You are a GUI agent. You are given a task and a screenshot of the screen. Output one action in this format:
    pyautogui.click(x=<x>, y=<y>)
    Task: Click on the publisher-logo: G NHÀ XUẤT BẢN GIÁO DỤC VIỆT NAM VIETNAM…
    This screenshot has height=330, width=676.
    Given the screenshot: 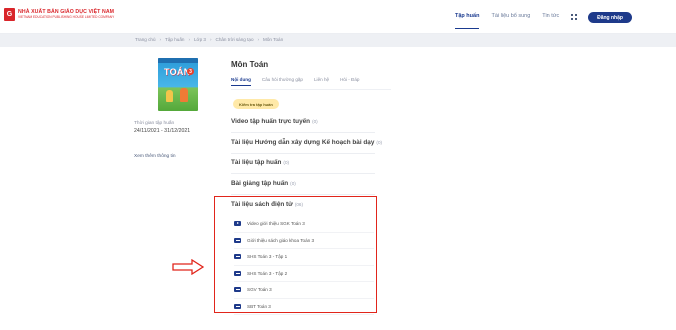 What is the action you would take?
    pyautogui.click(x=59, y=14)
    